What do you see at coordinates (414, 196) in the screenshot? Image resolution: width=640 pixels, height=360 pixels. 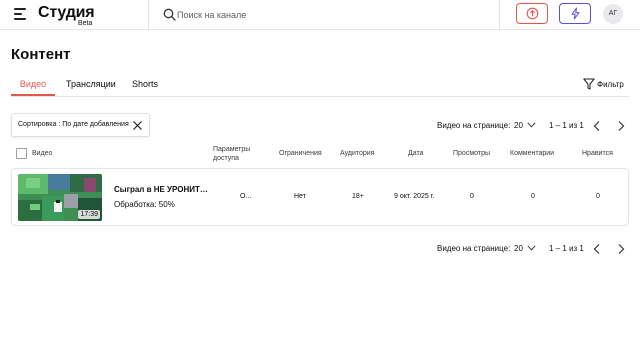 I see `date-value: 9 окт. 2025 г.` at bounding box center [414, 196].